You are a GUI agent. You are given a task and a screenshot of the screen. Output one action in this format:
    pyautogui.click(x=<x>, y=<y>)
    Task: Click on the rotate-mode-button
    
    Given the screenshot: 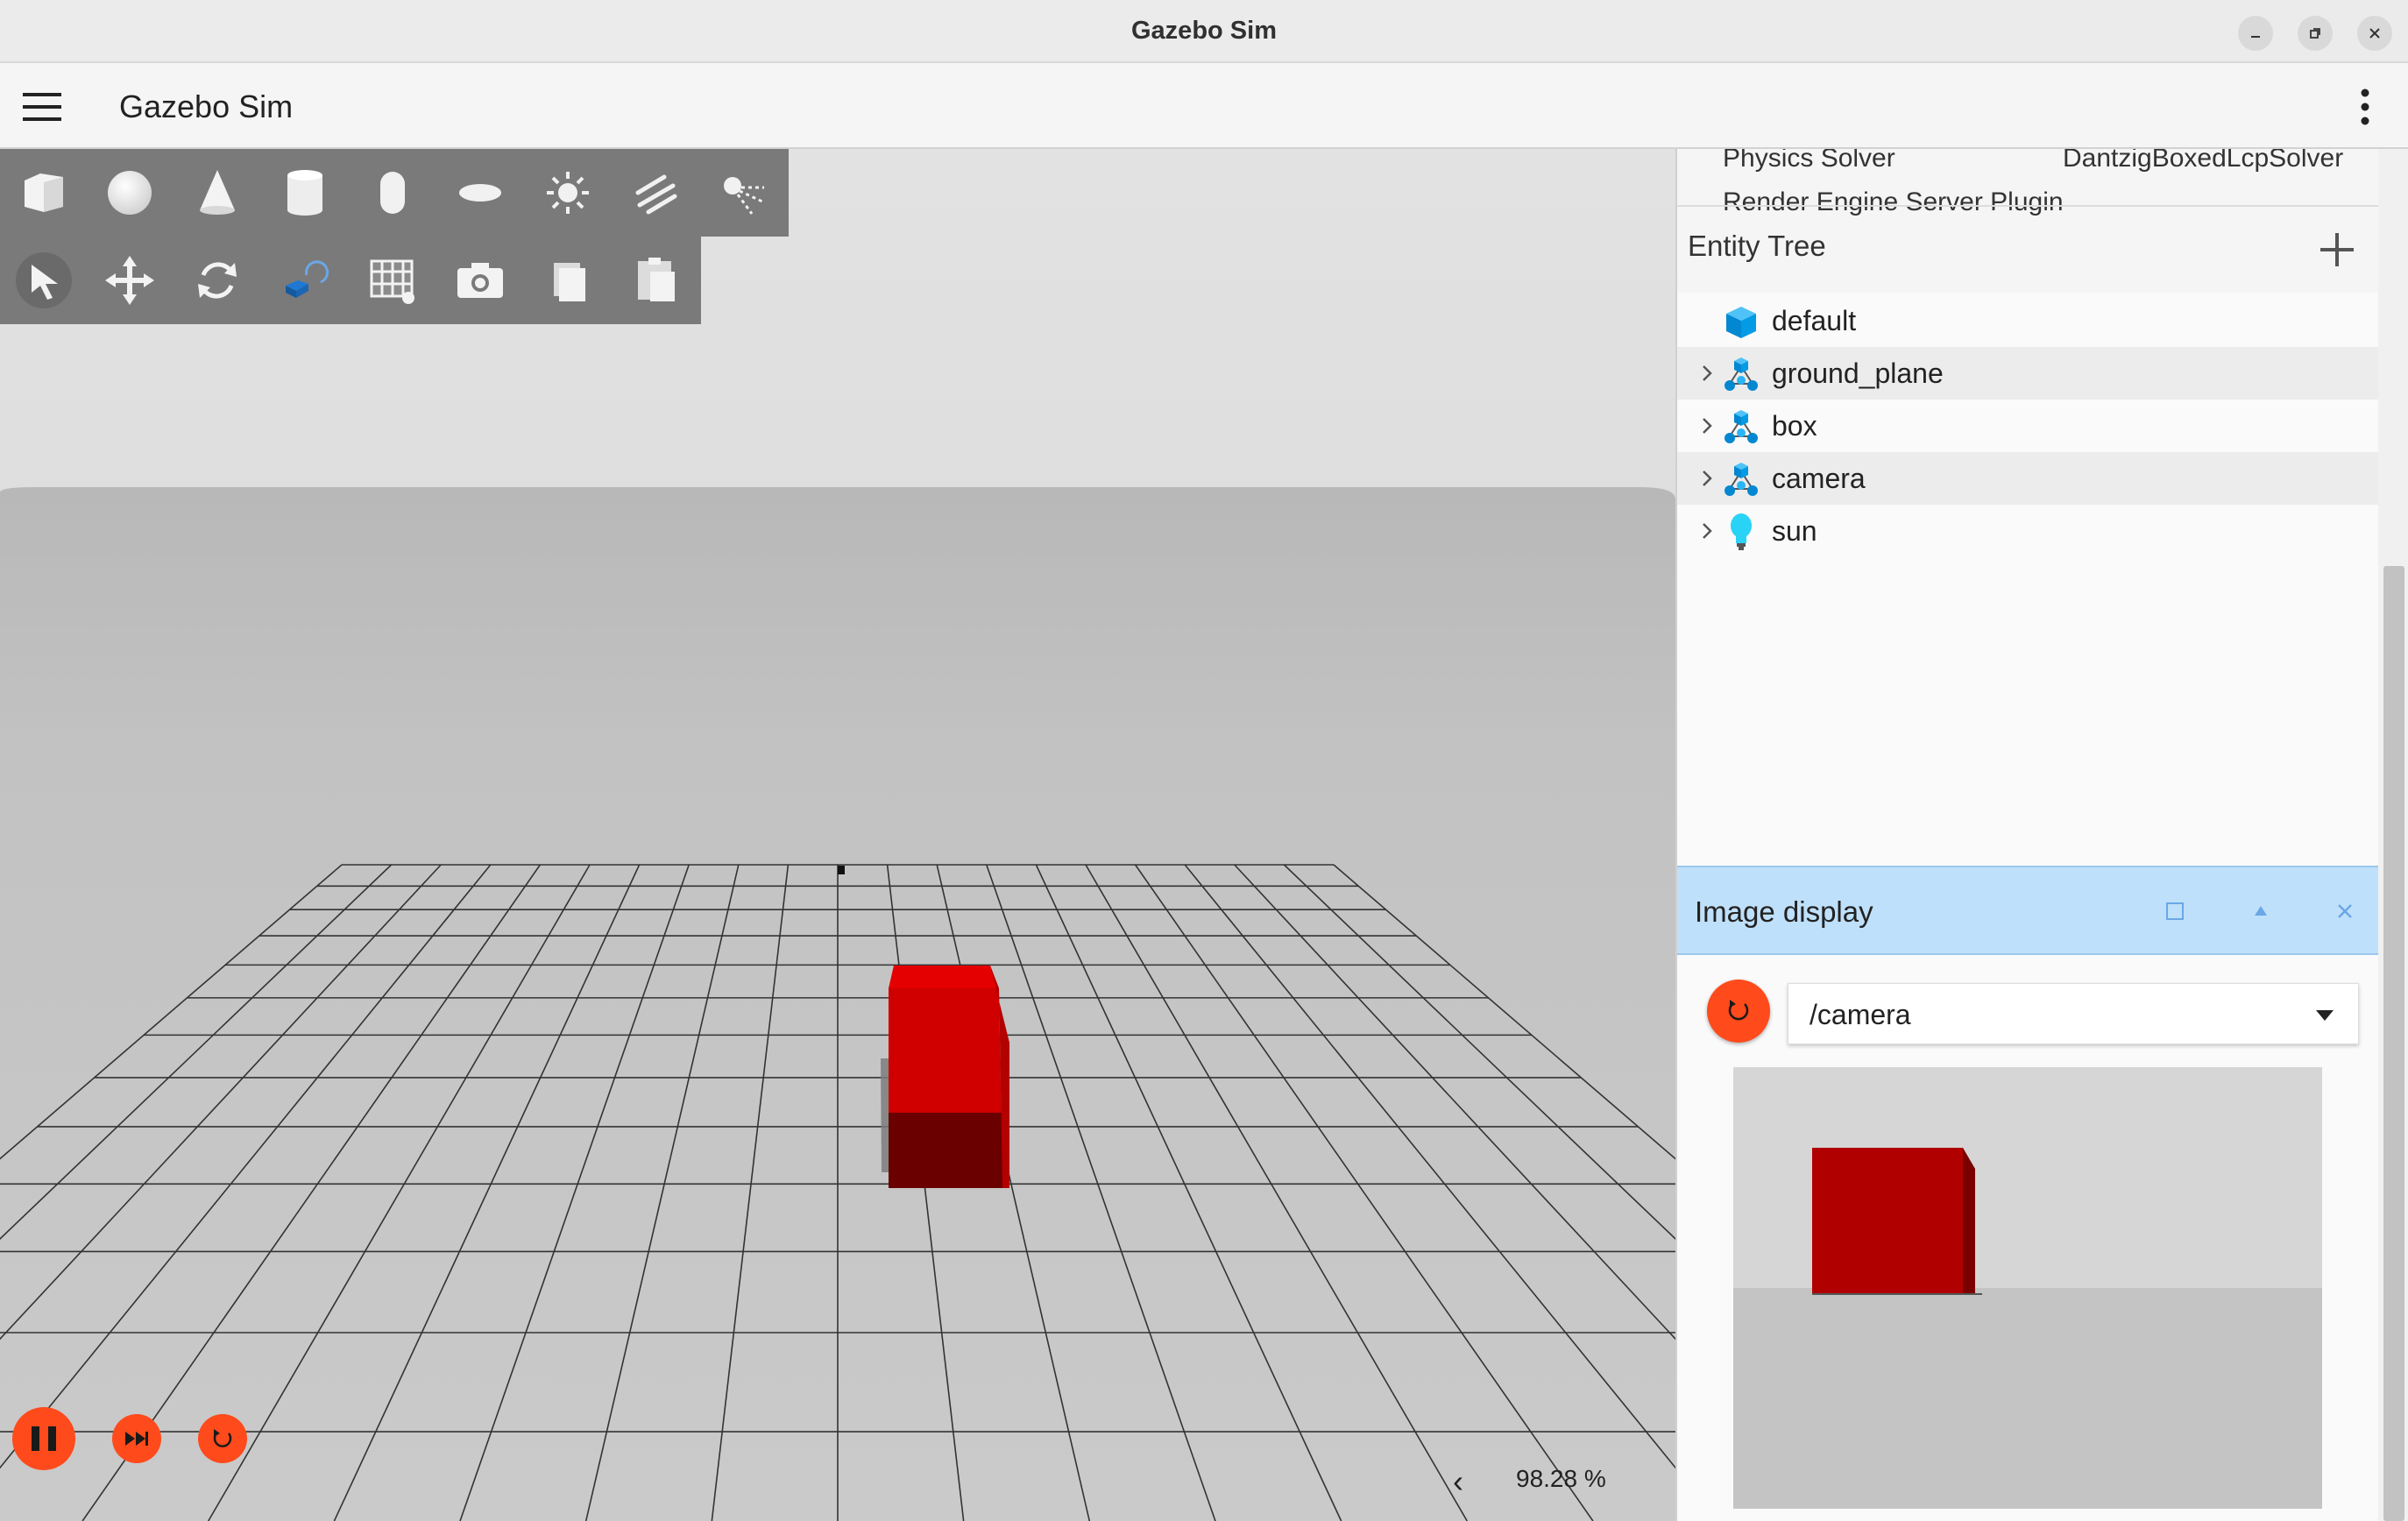 What is the action you would take?
    pyautogui.click(x=217, y=280)
    